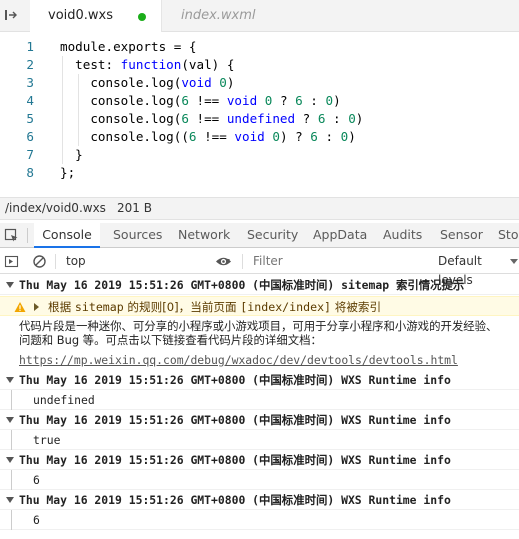  Describe the element at coordinates (30, 136) in the screenshot. I see `line-number: 6` at that location.